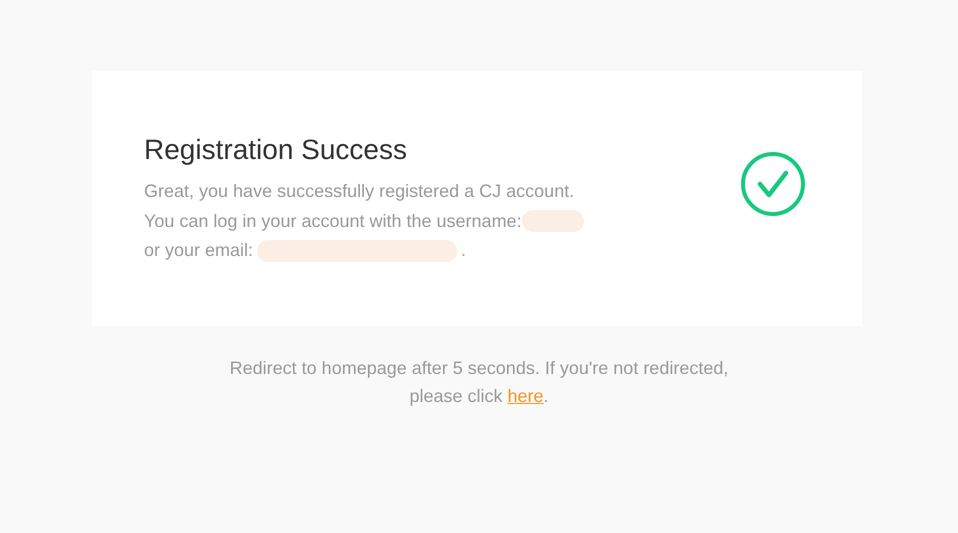 This screenshot has width=958, height=533. I want to click on message-text: Great, you have successfully registered a CJ account., so click(359, 191).